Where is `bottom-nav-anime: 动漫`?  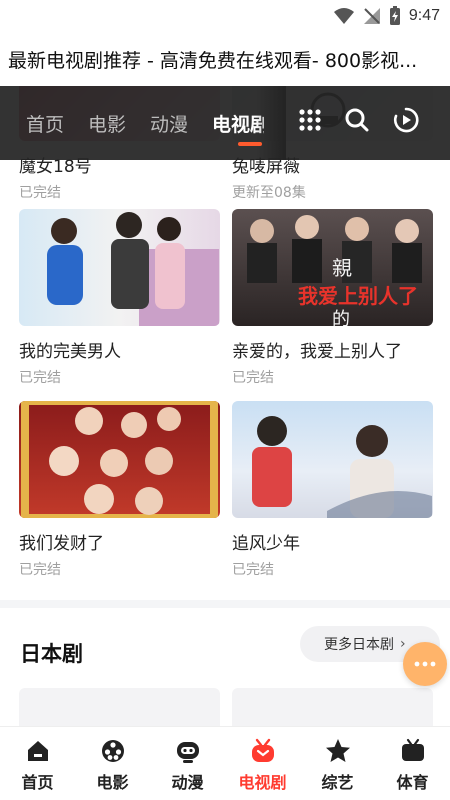
bottom-nav-anime: 动漫 is located at coordinates (187, 763).